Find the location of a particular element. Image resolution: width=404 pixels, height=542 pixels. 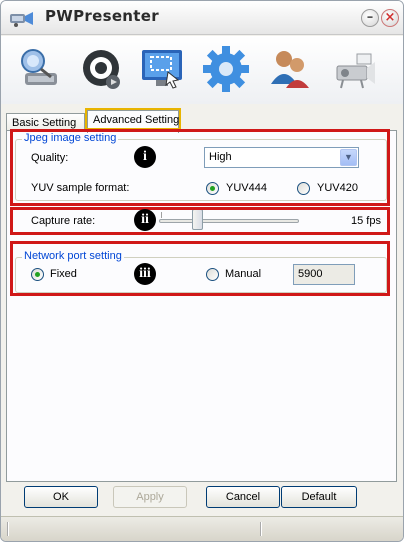

quality-label: Quality: is located at coordinates (50, 158).